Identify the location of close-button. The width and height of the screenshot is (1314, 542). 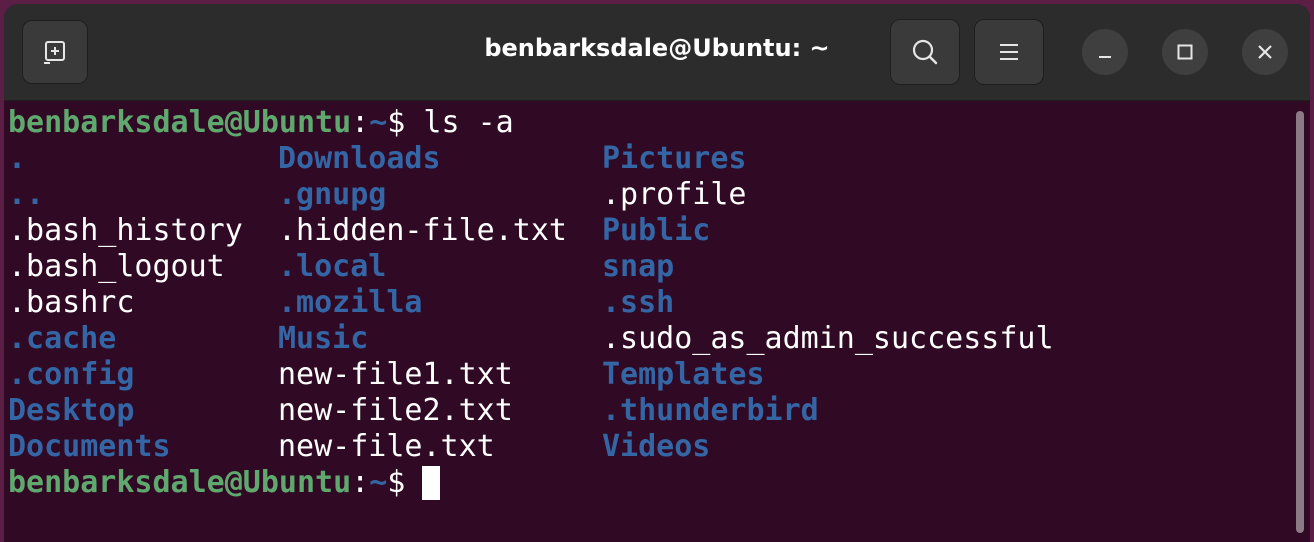
(1265, 52).